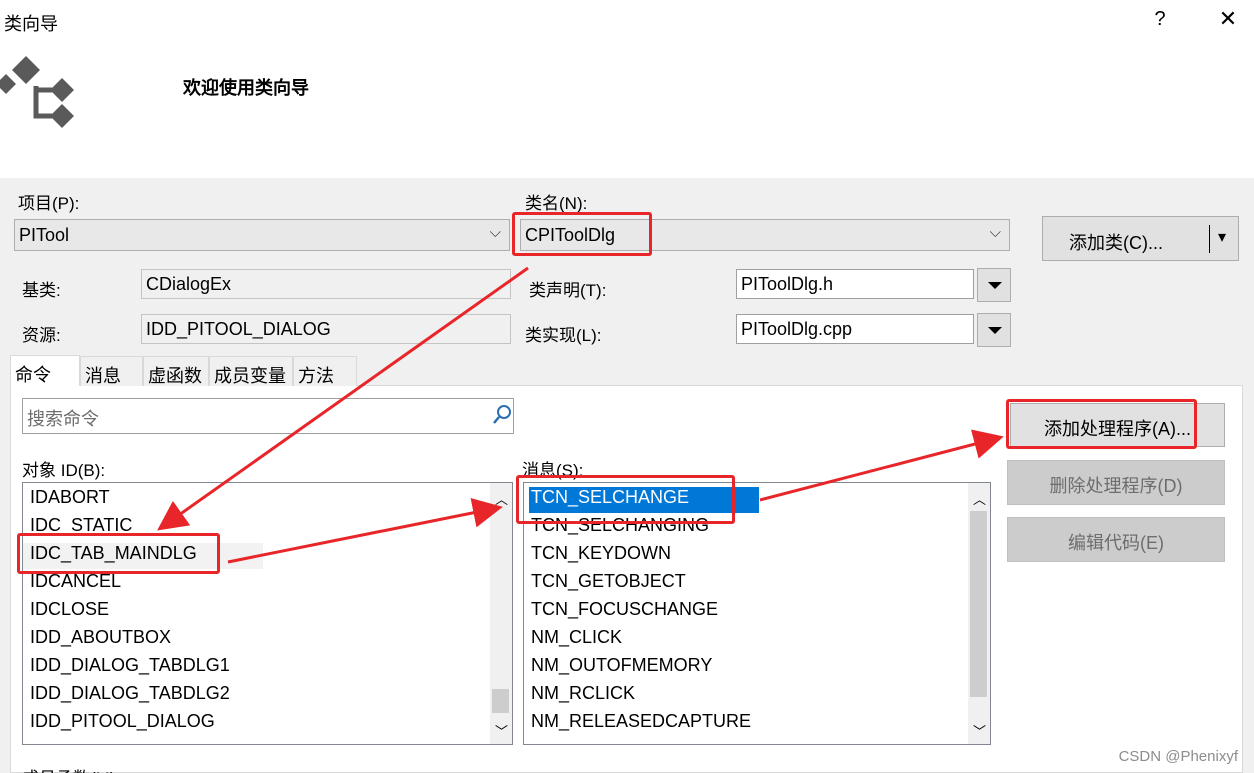 The height and width of the screenshot is (773, 1254). I want to click on watermark: CSDN @Phenixyf, so click(1178, 756).